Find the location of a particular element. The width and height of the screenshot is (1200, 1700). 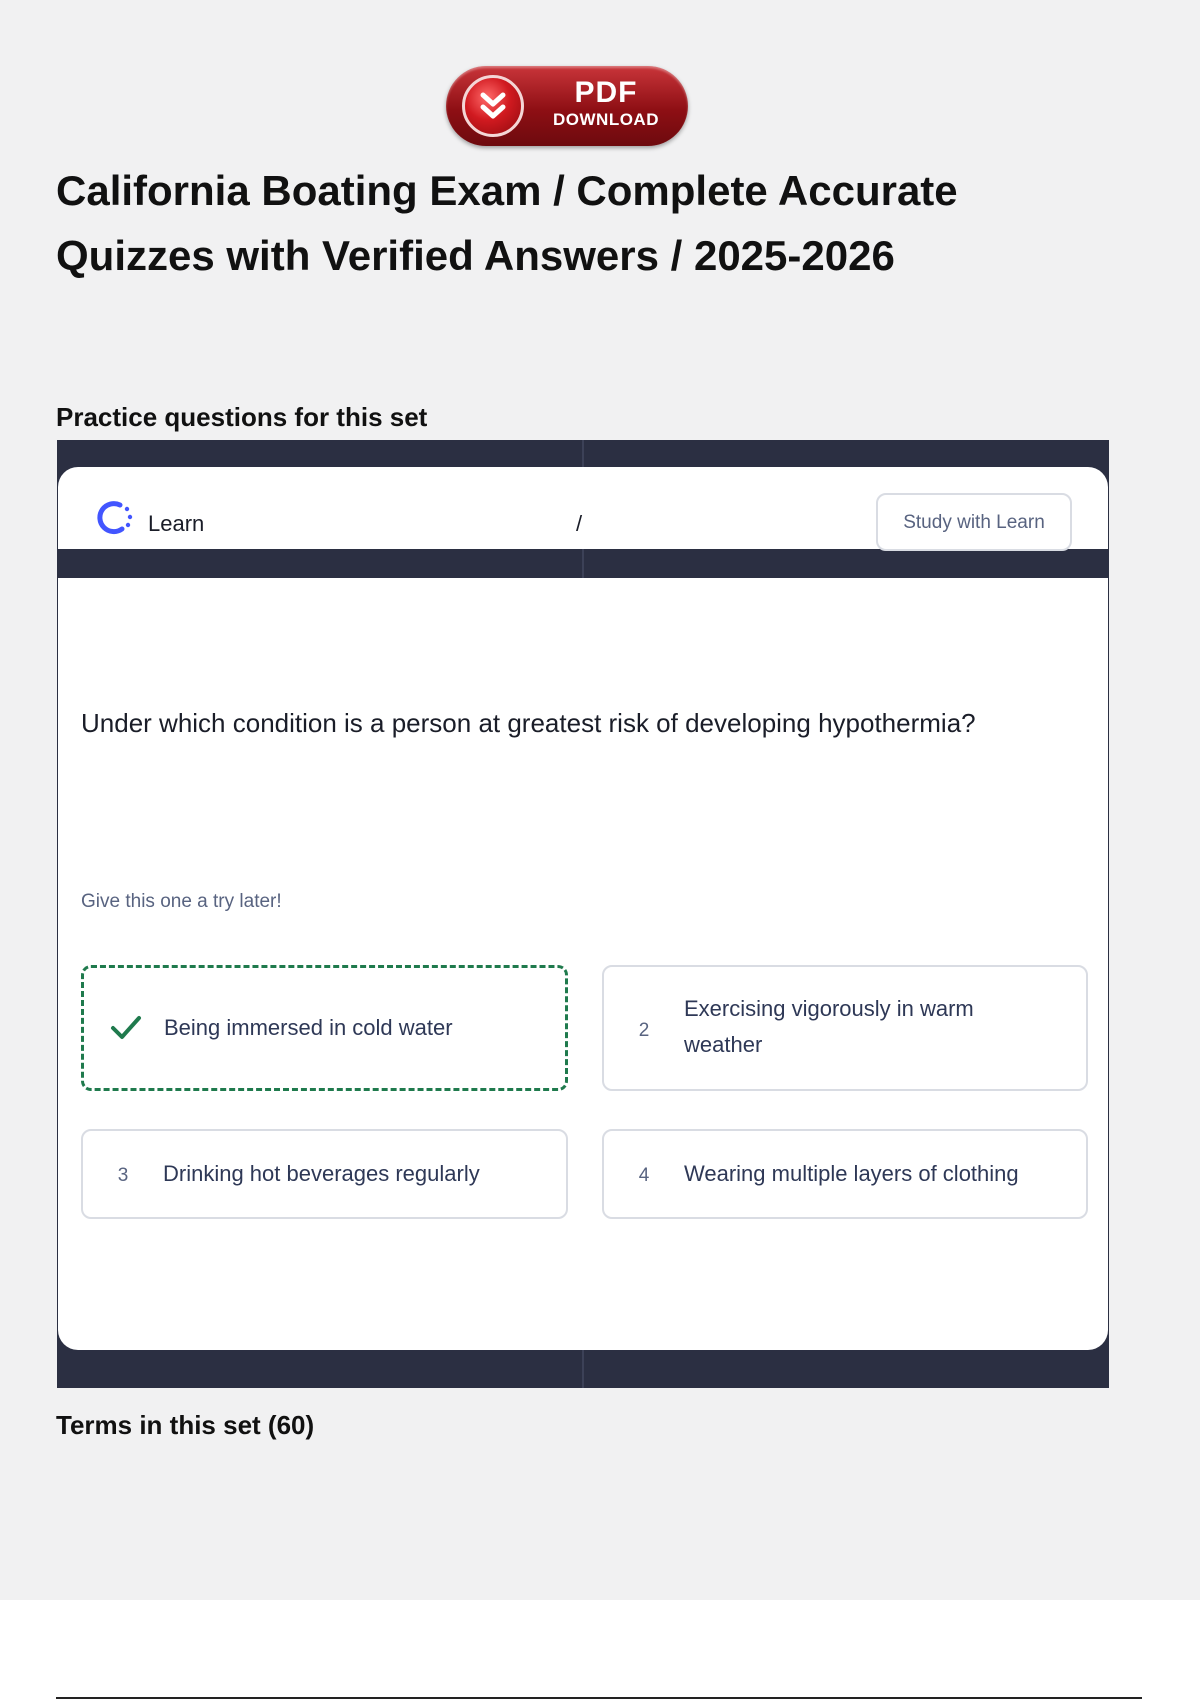

hint-text: Give this one a try later! is located at coordinates (181, 901).